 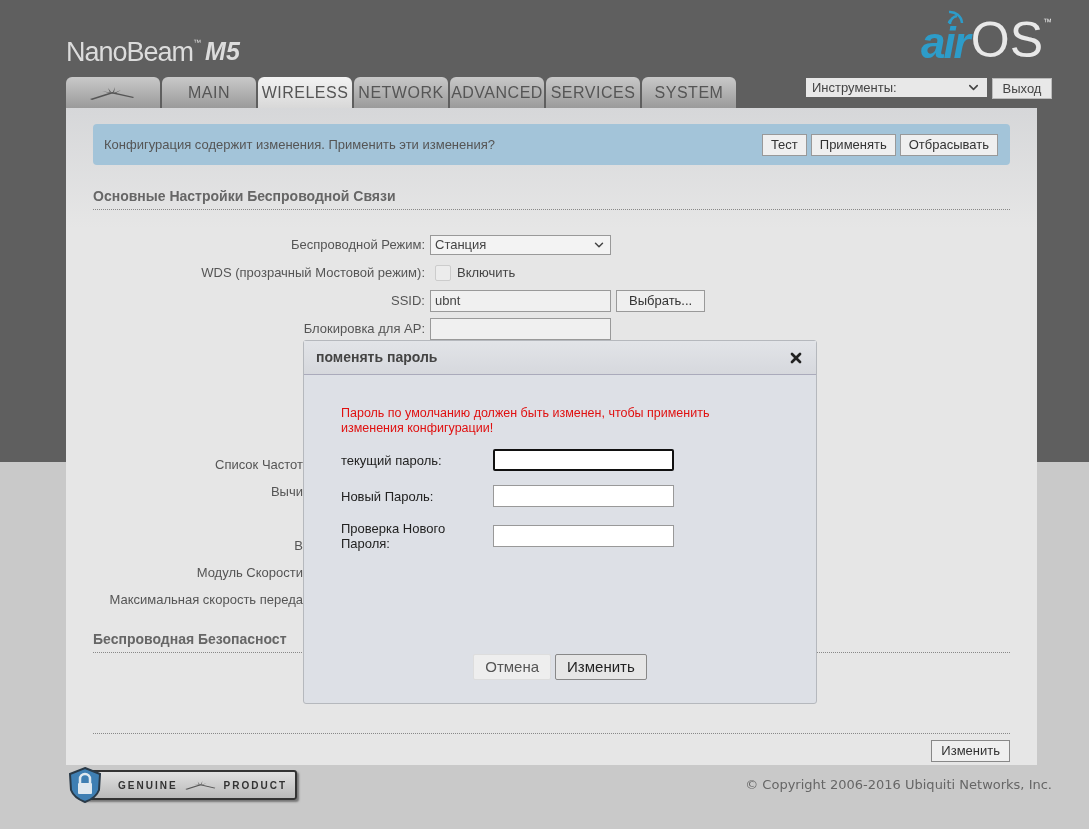 I want to click on logout-button: Выход, so click(x=1022, y=88).